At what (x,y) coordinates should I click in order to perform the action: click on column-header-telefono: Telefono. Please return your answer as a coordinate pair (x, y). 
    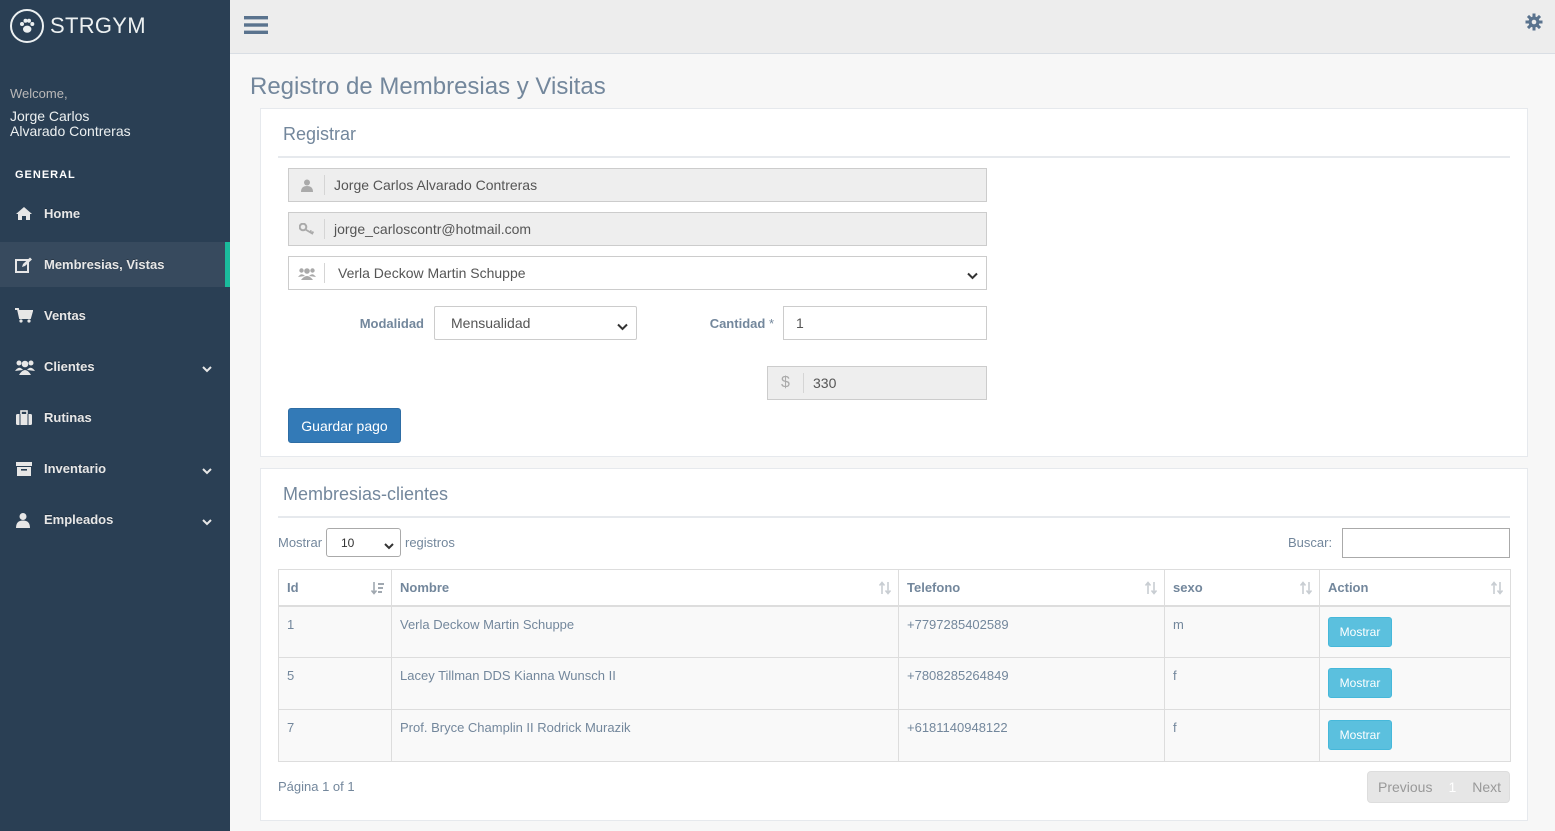
    Looking at the image, I should click on (1031, 588).